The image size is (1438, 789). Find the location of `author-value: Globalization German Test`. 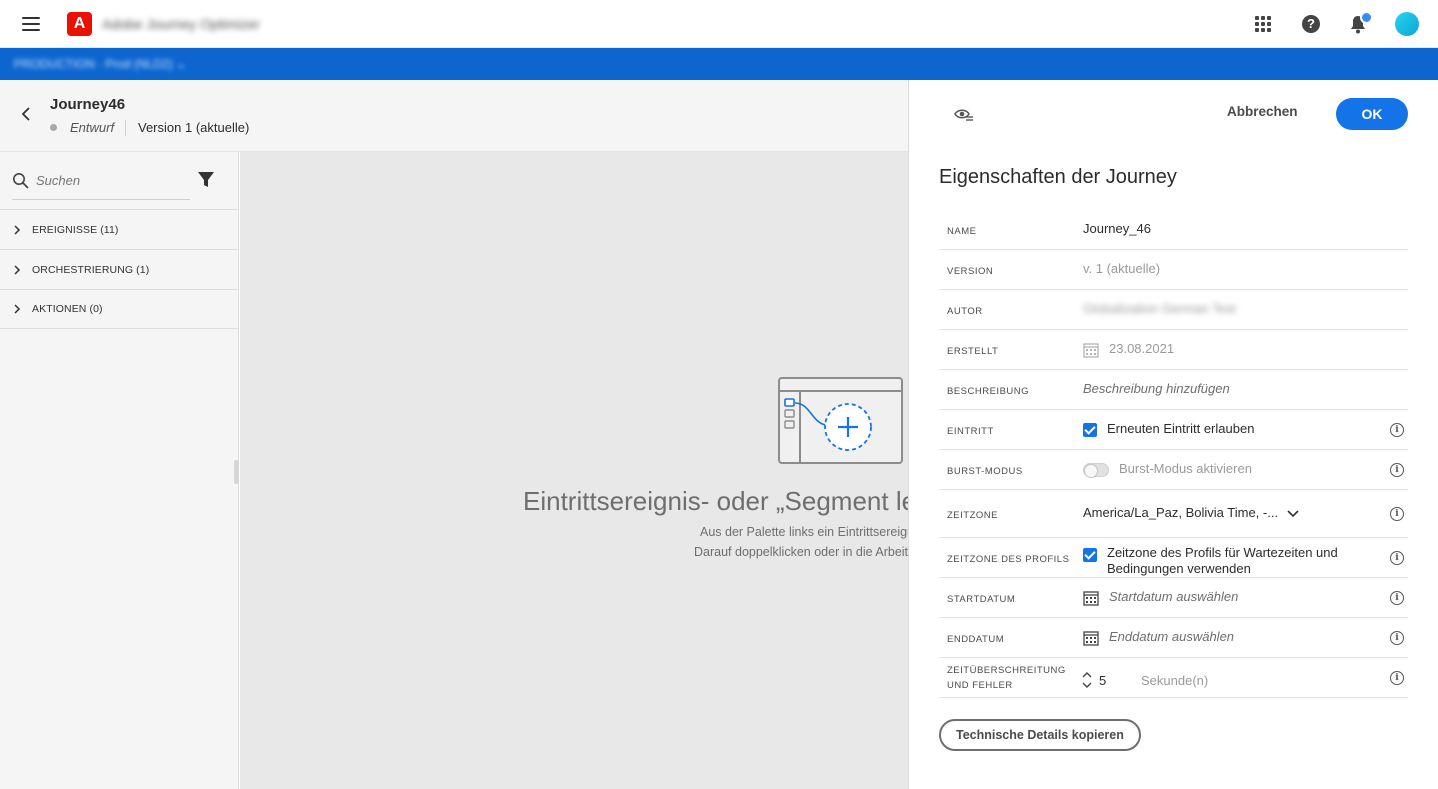

author-value: Globalization German Test is located at coordinates (1159, 308).